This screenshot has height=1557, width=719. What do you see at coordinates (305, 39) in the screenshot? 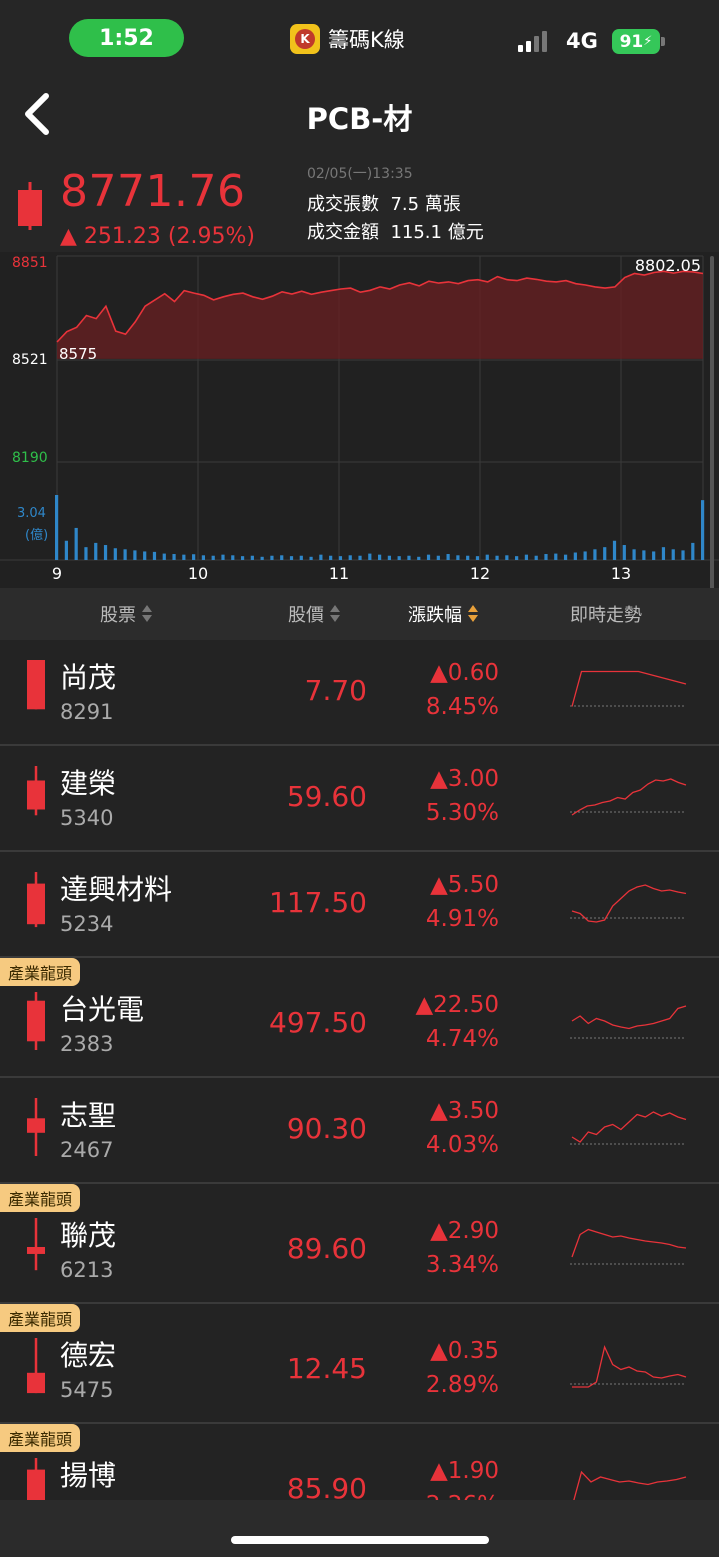
I see `app-logo-icon: K` at bounding box center [305, 39].